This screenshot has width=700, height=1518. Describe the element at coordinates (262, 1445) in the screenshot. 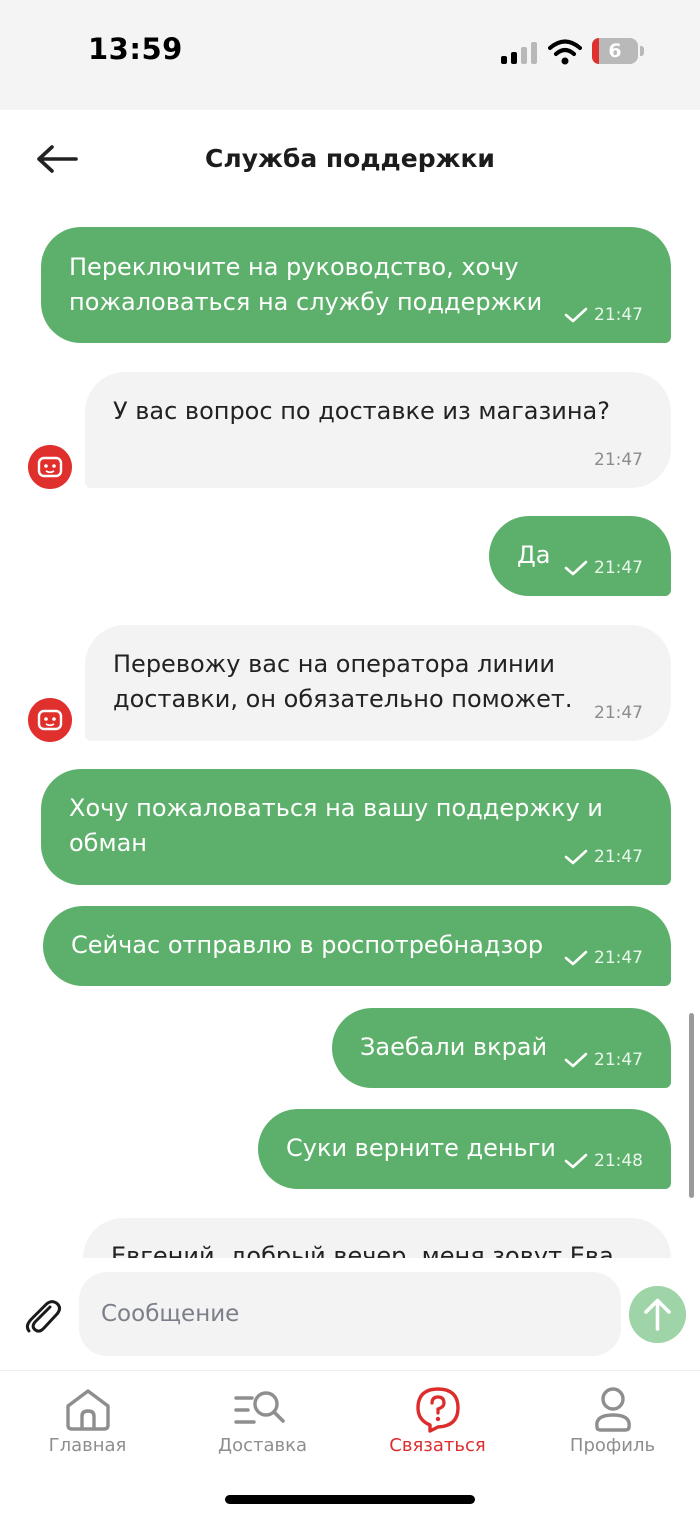

I see `tab-label: Доставка` at that location.